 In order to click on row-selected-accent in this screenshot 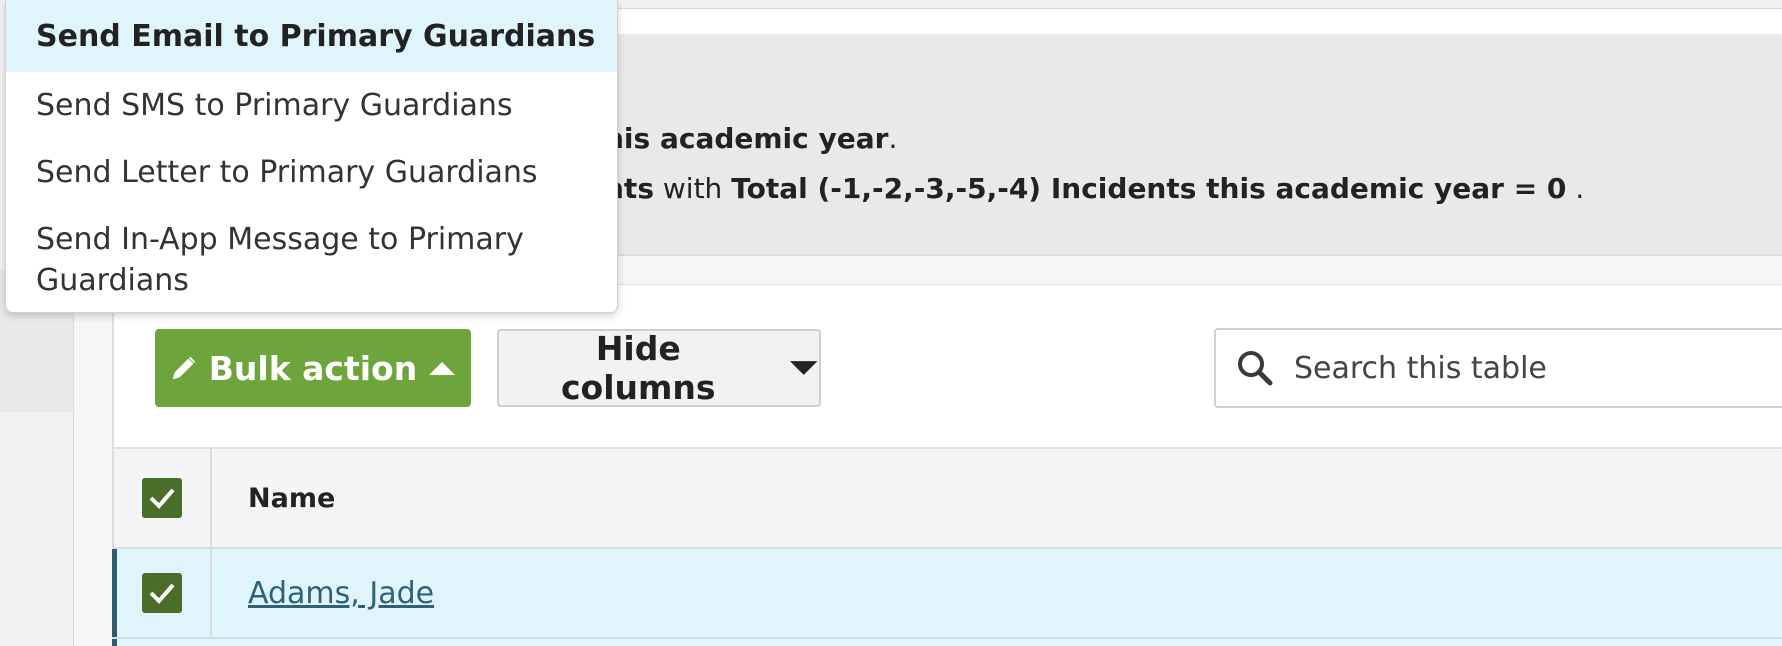, I will do `click(114, 642)`.